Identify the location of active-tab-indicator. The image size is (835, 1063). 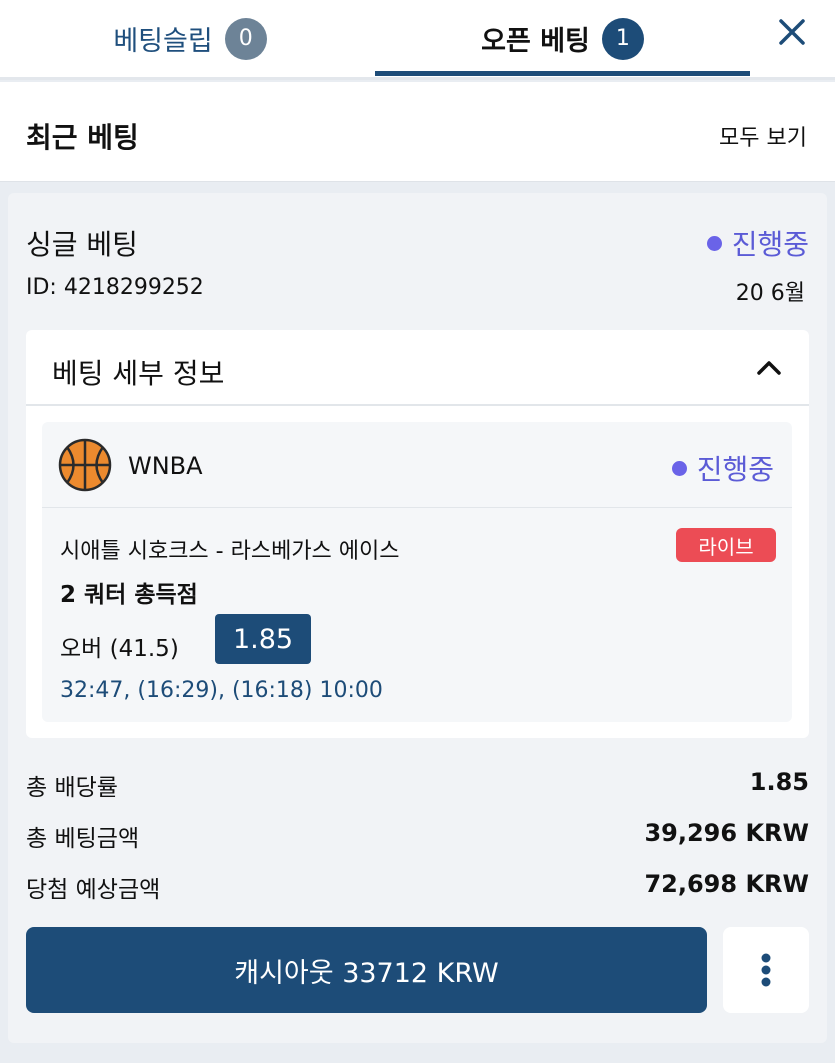
(562, 73).